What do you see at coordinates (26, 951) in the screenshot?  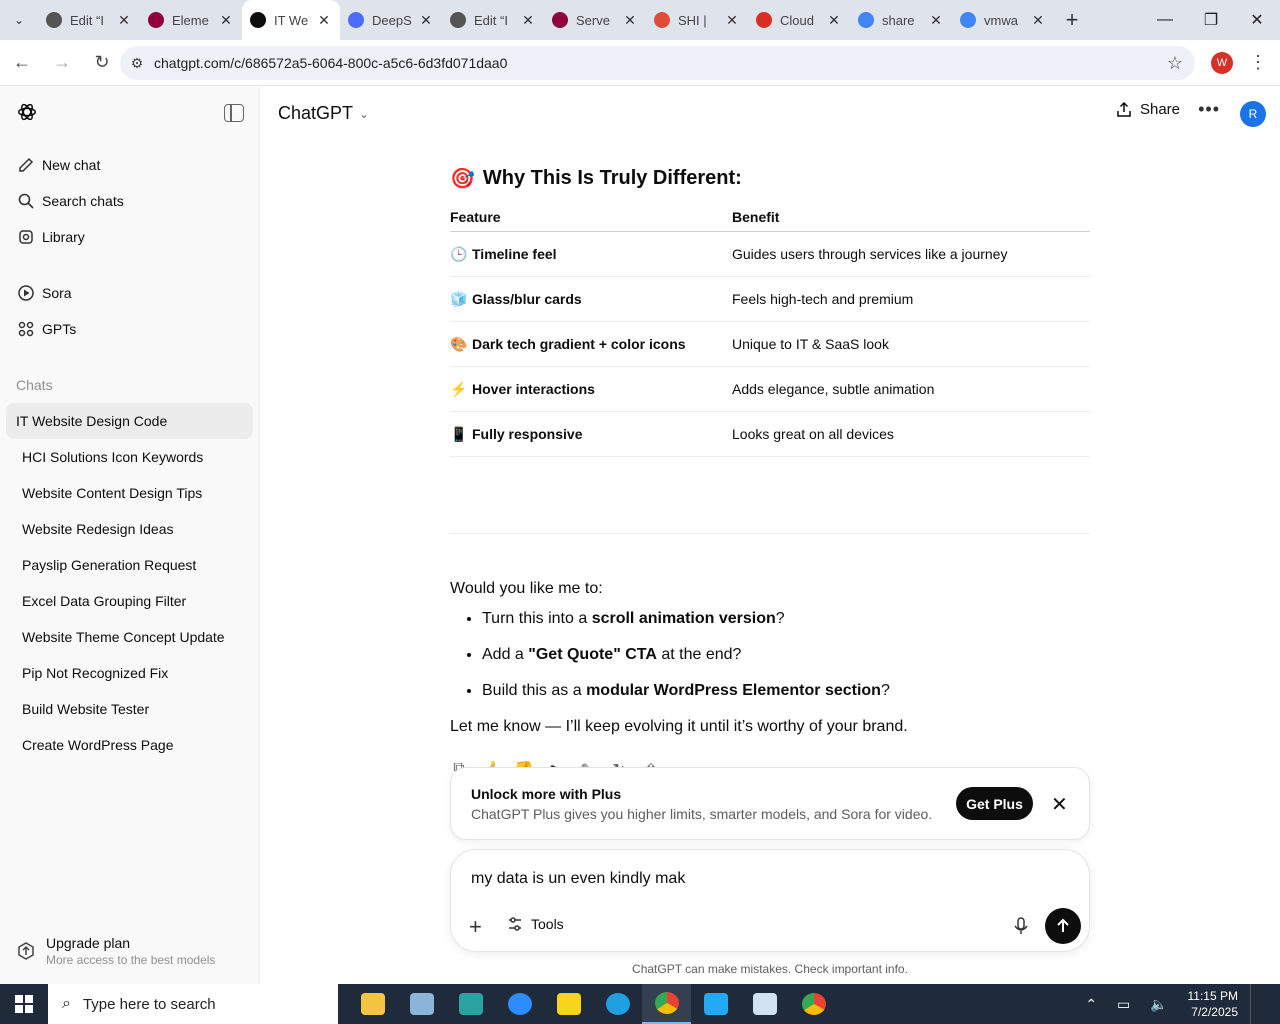 I see `upgrade-icon` at bounding box center [26, 951].